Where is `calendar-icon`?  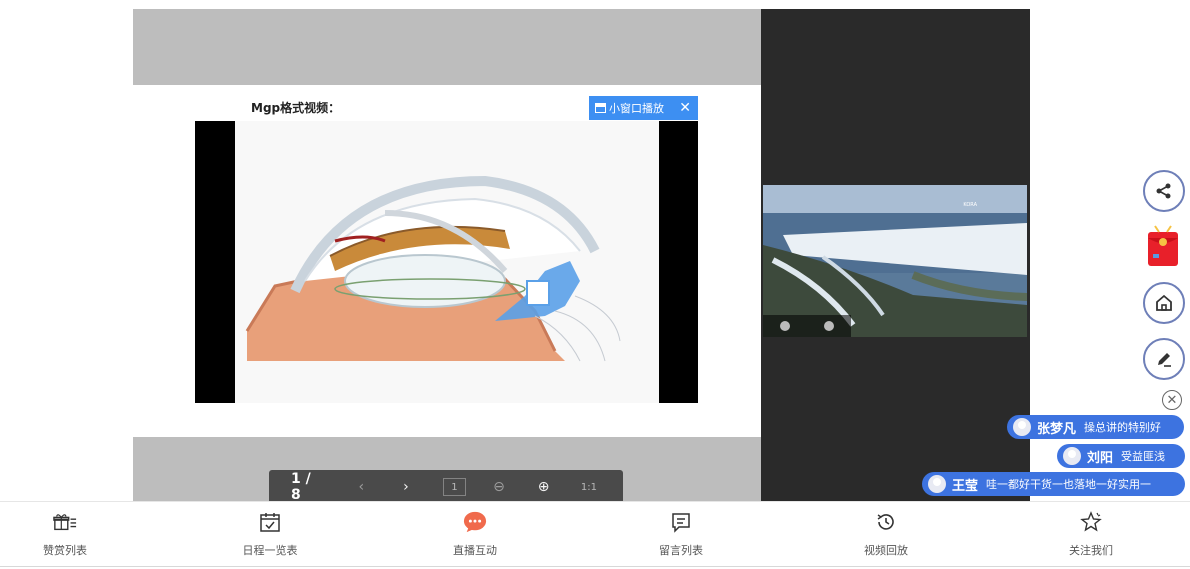 calendar-icon is located at coordinates (270, 522).